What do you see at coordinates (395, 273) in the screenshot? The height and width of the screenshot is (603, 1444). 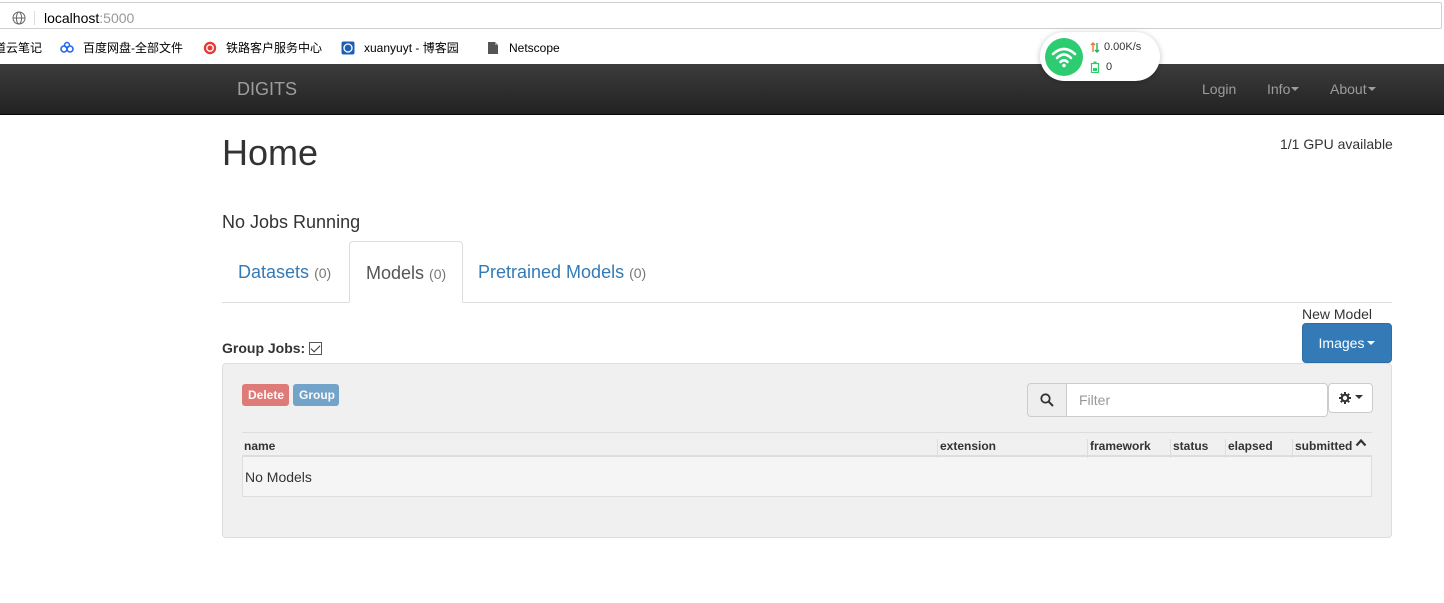 I see `tab-label: Models` at bounding box center [395, 273].